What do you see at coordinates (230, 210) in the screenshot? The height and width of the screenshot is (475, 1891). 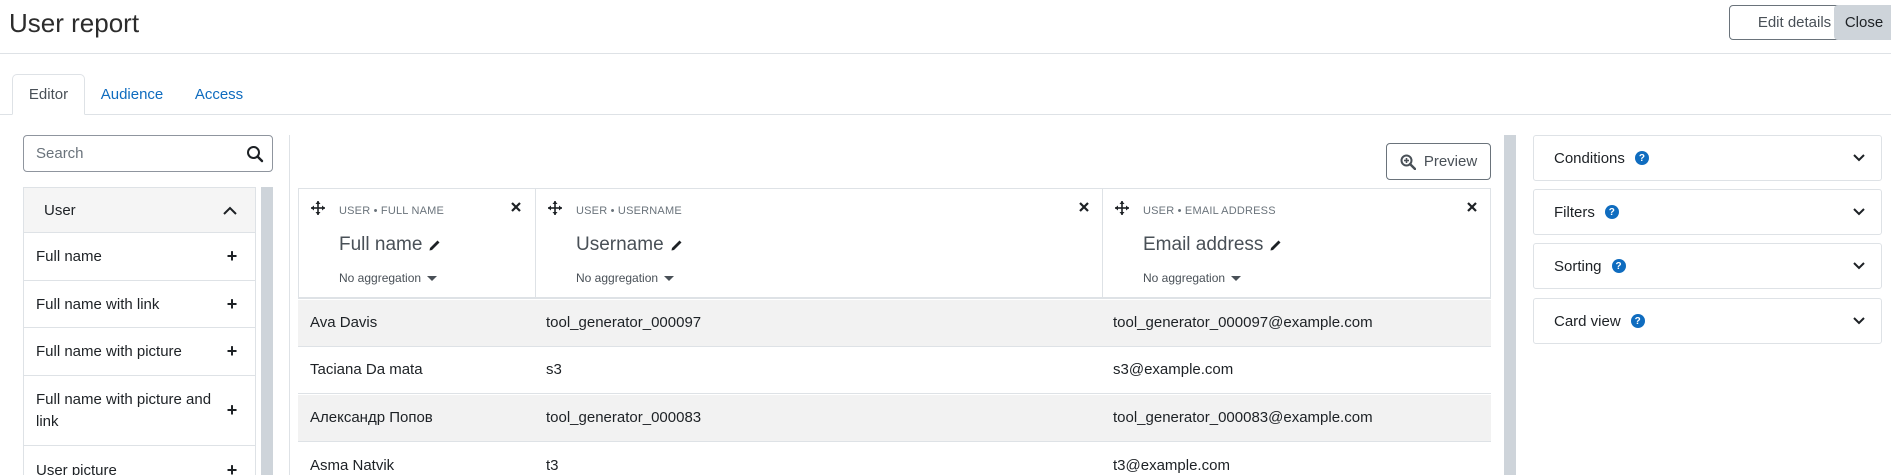 I see `chevron-up-icon` at bounding box center [230, 210].